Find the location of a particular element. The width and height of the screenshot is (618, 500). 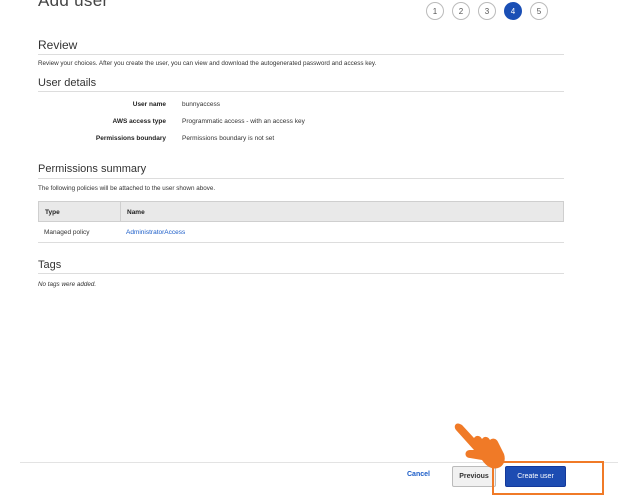

wizard-steps: 1 2 3 4 5 is located at coordinates (487, 11).